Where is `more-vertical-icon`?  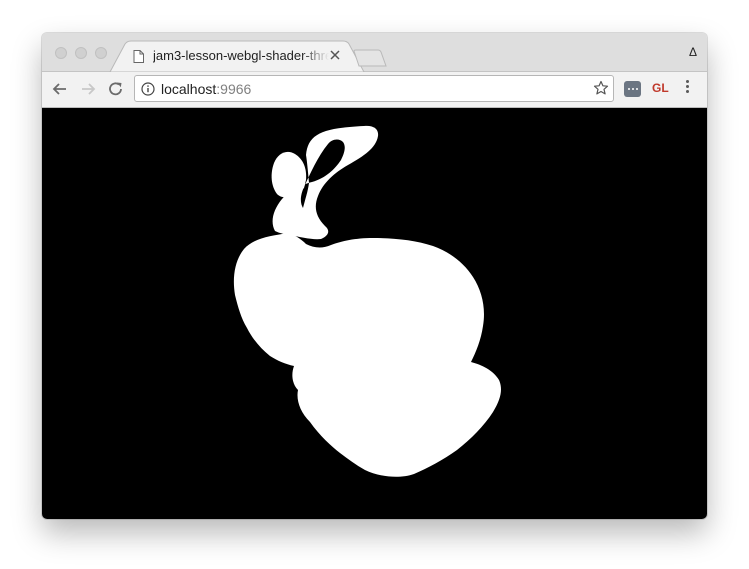
more-vertical-icon is located at coordinates (688, 89).